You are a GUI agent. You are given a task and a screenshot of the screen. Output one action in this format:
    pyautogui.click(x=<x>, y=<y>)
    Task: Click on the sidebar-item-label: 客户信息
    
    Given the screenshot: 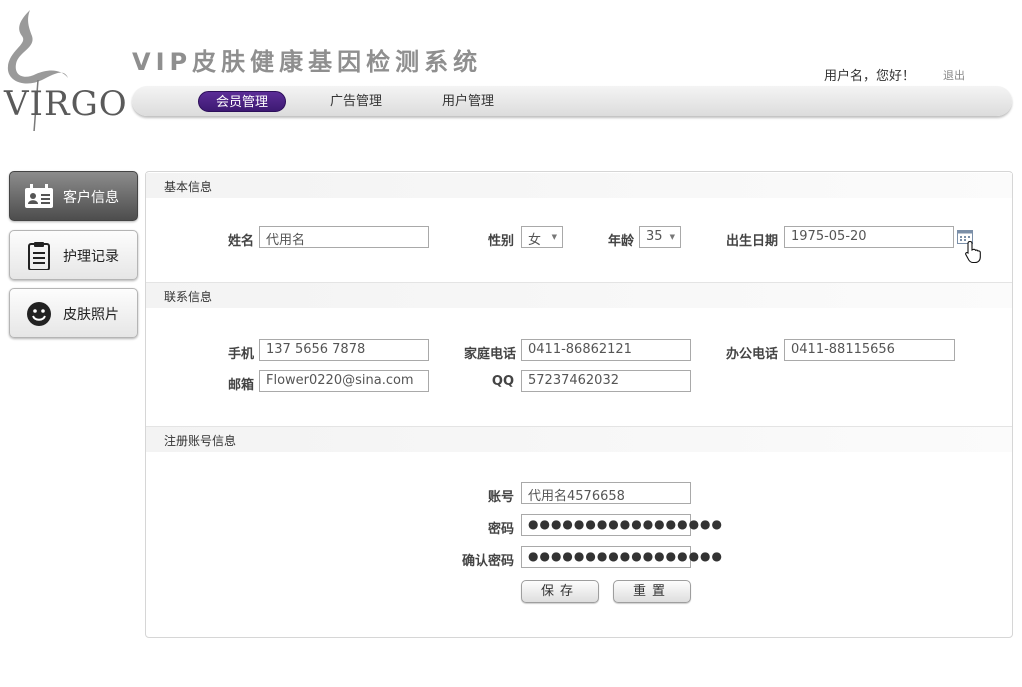 What is the action you would take?
    pyautogui.click(x=91, y=198)
    